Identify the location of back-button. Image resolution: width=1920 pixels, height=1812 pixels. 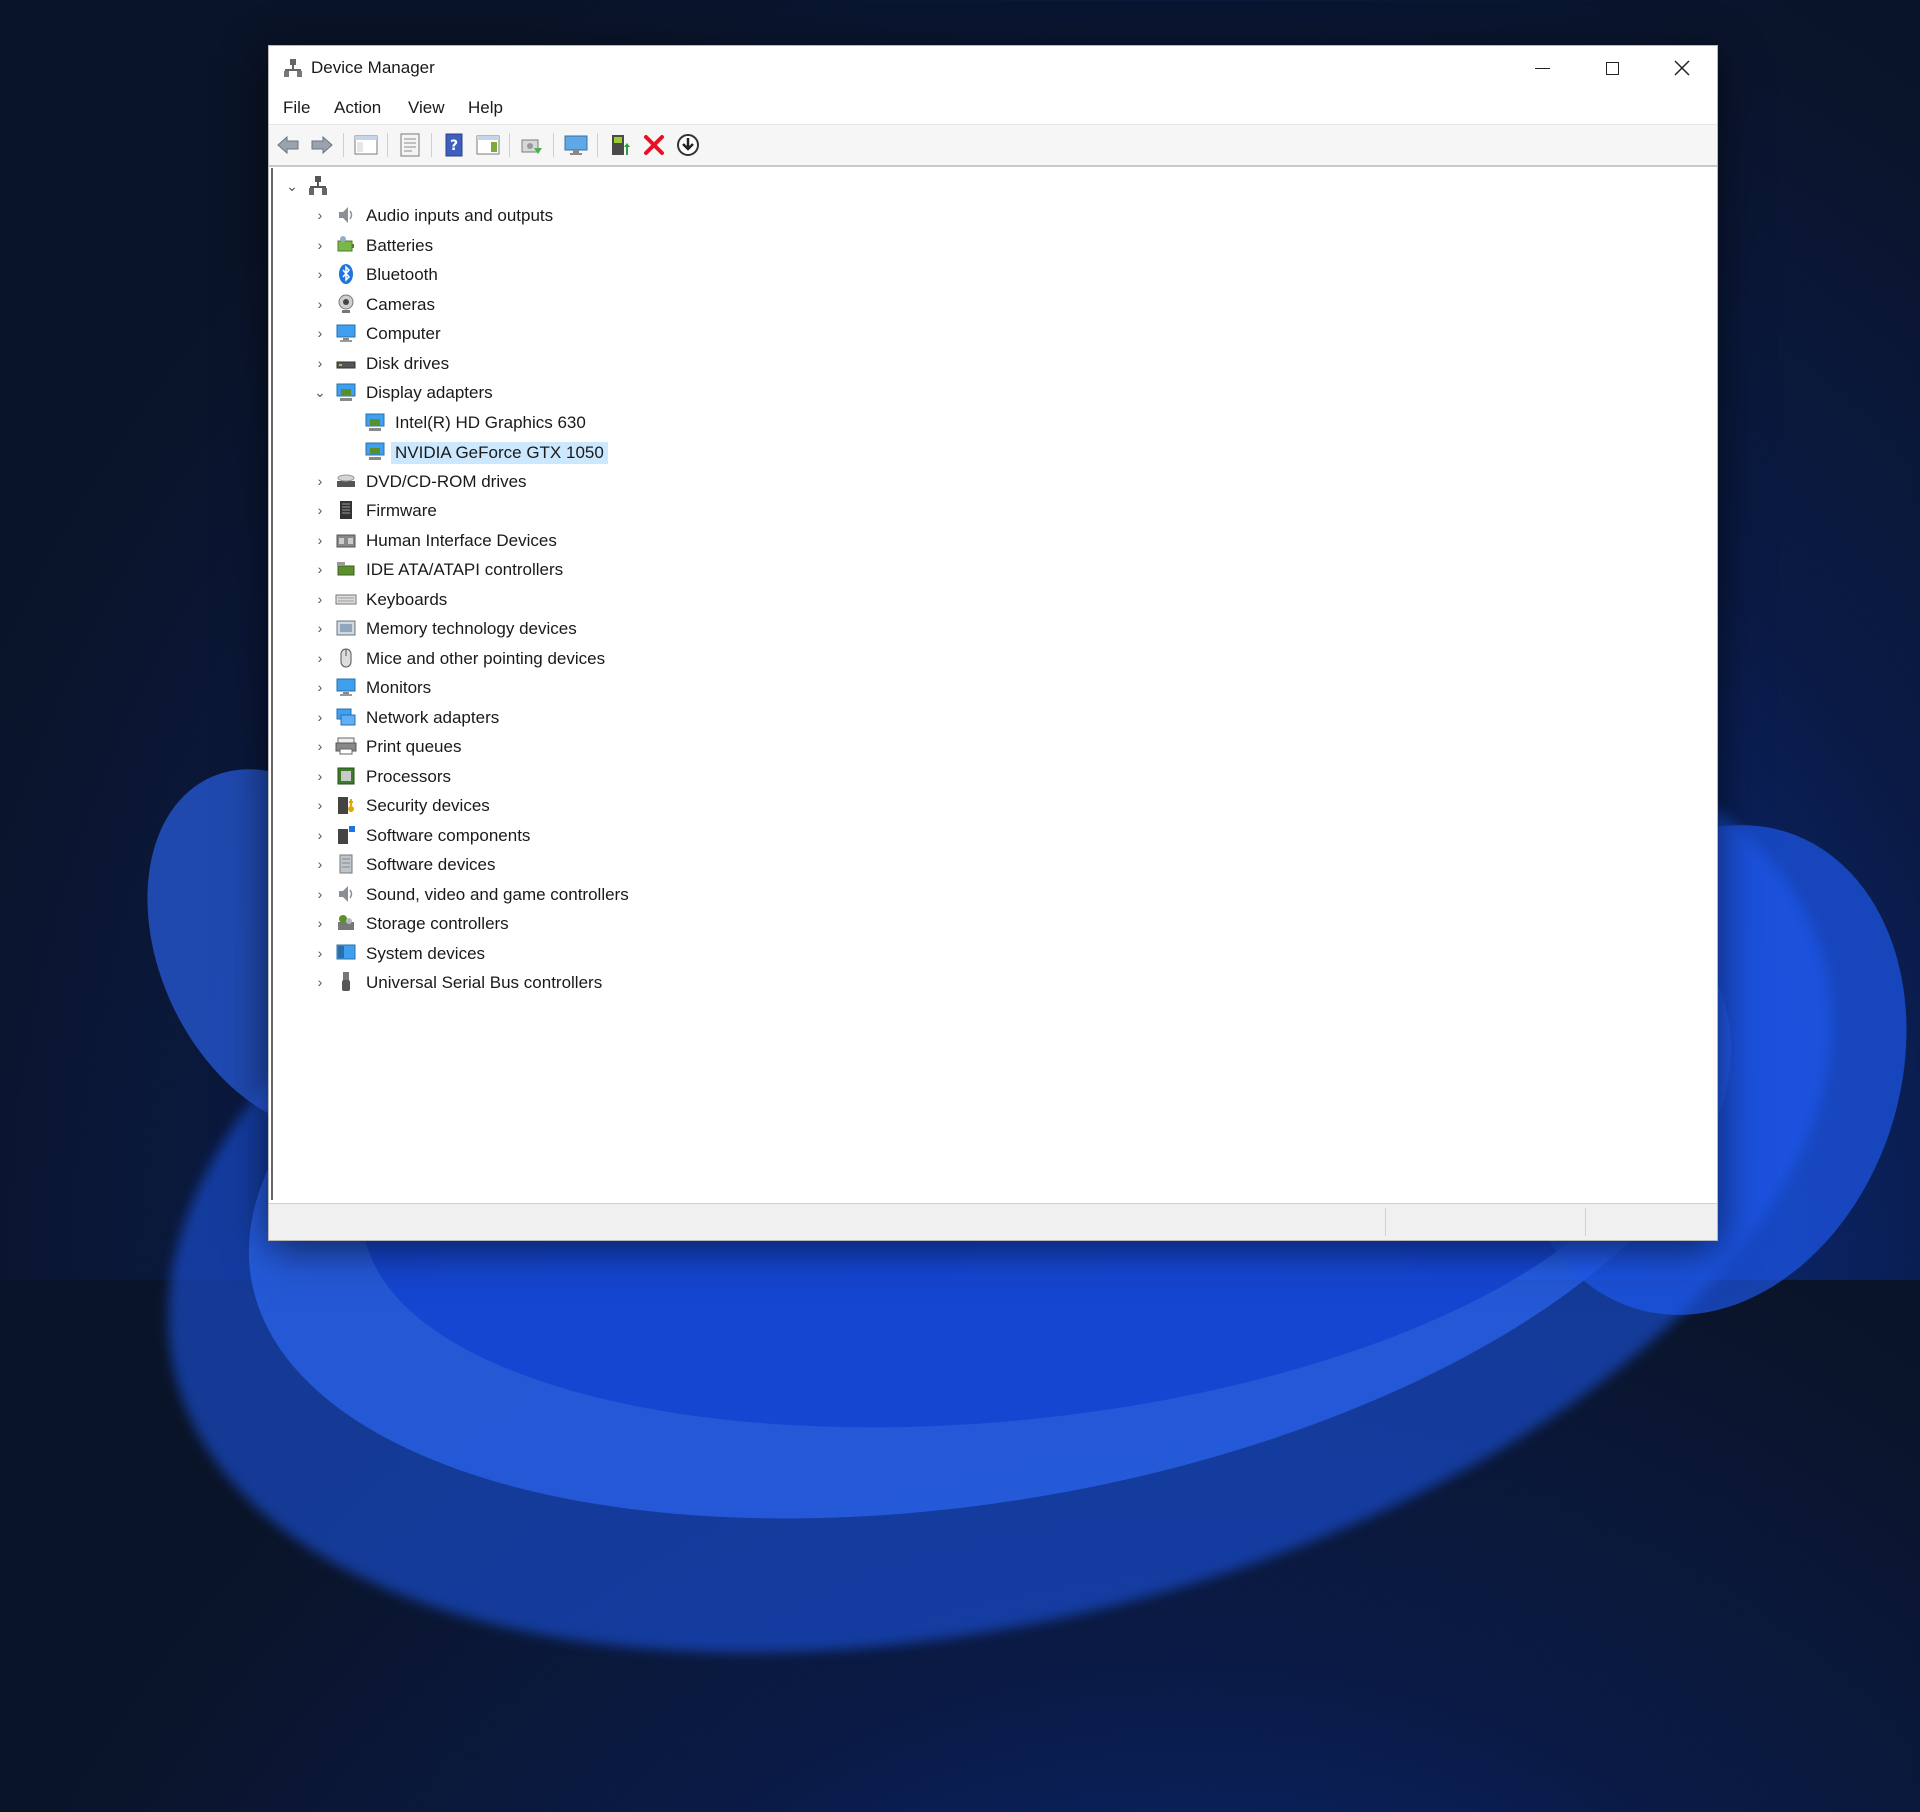
(288, 145).